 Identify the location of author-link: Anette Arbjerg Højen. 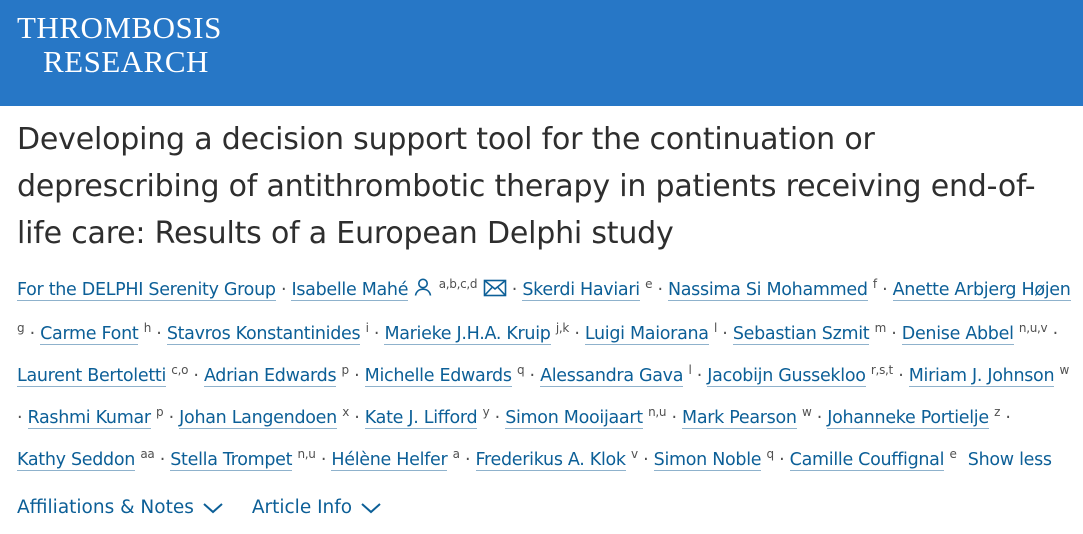
(981, 290).